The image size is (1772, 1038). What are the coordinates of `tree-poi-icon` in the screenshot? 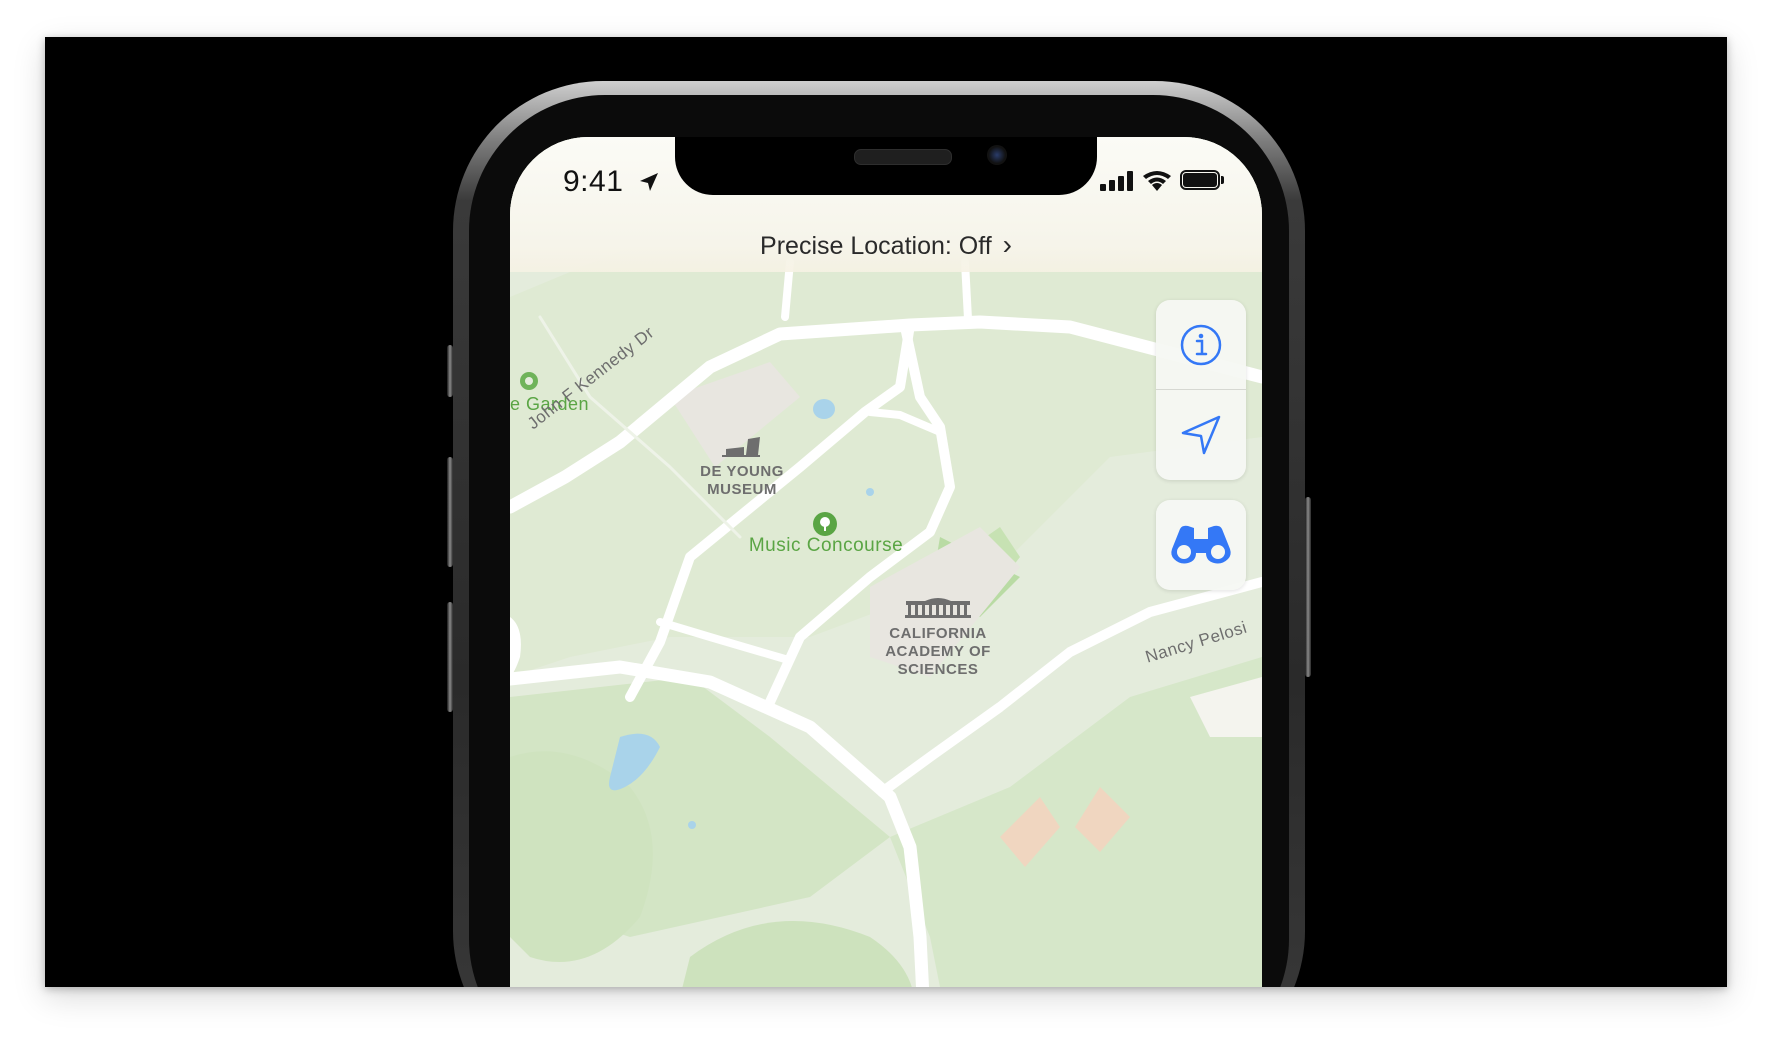 It's located at (825, 524).